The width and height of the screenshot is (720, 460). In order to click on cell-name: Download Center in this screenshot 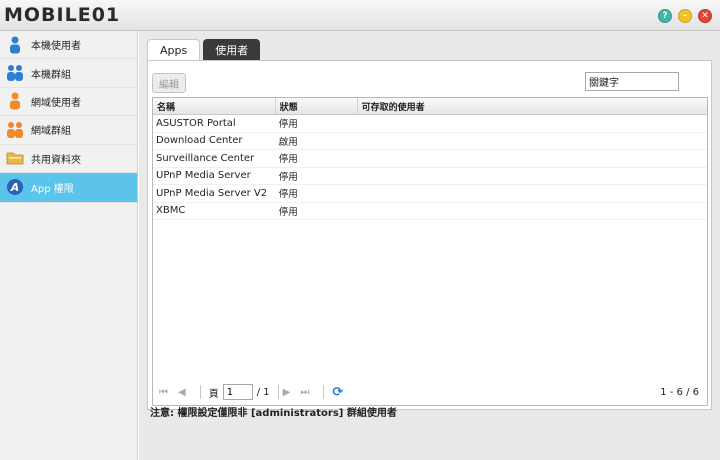, I will do `click(199, 141)`.